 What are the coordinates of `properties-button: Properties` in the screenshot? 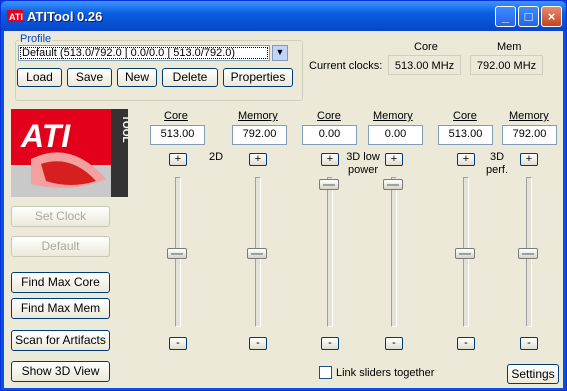 It's located at (258, 77).